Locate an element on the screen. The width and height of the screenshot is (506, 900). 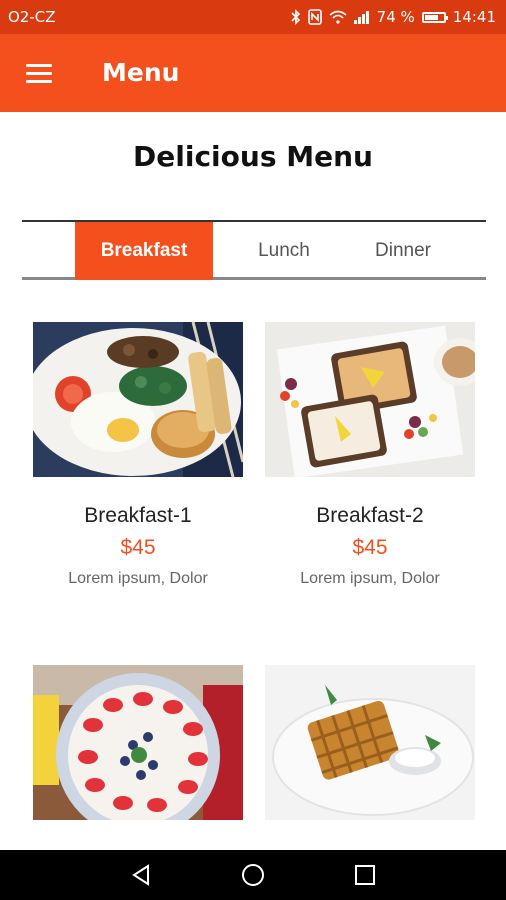
tab-lunch: Lunch is located at coordinates (284, 251).